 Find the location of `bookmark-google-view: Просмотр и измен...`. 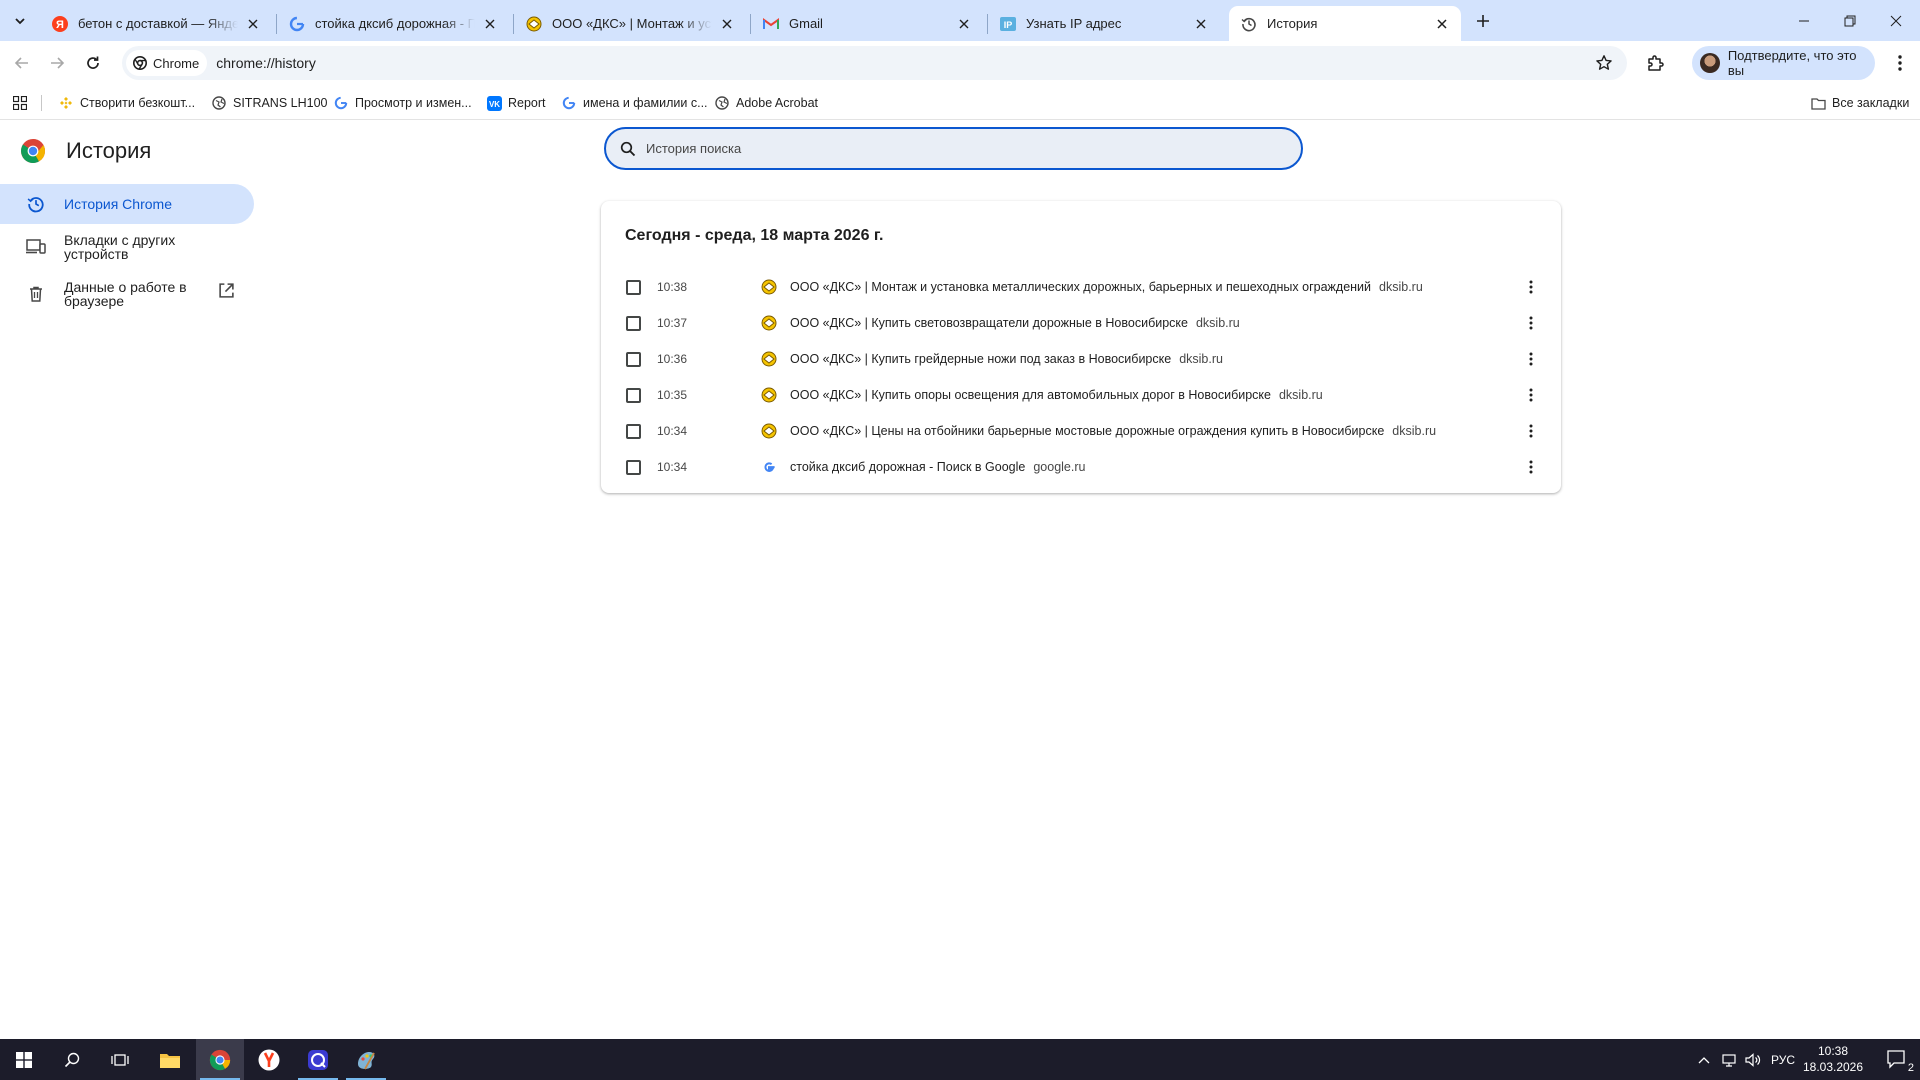

bookmark-google-view: Просмотр и измен... is located at coordinates (402, 103).